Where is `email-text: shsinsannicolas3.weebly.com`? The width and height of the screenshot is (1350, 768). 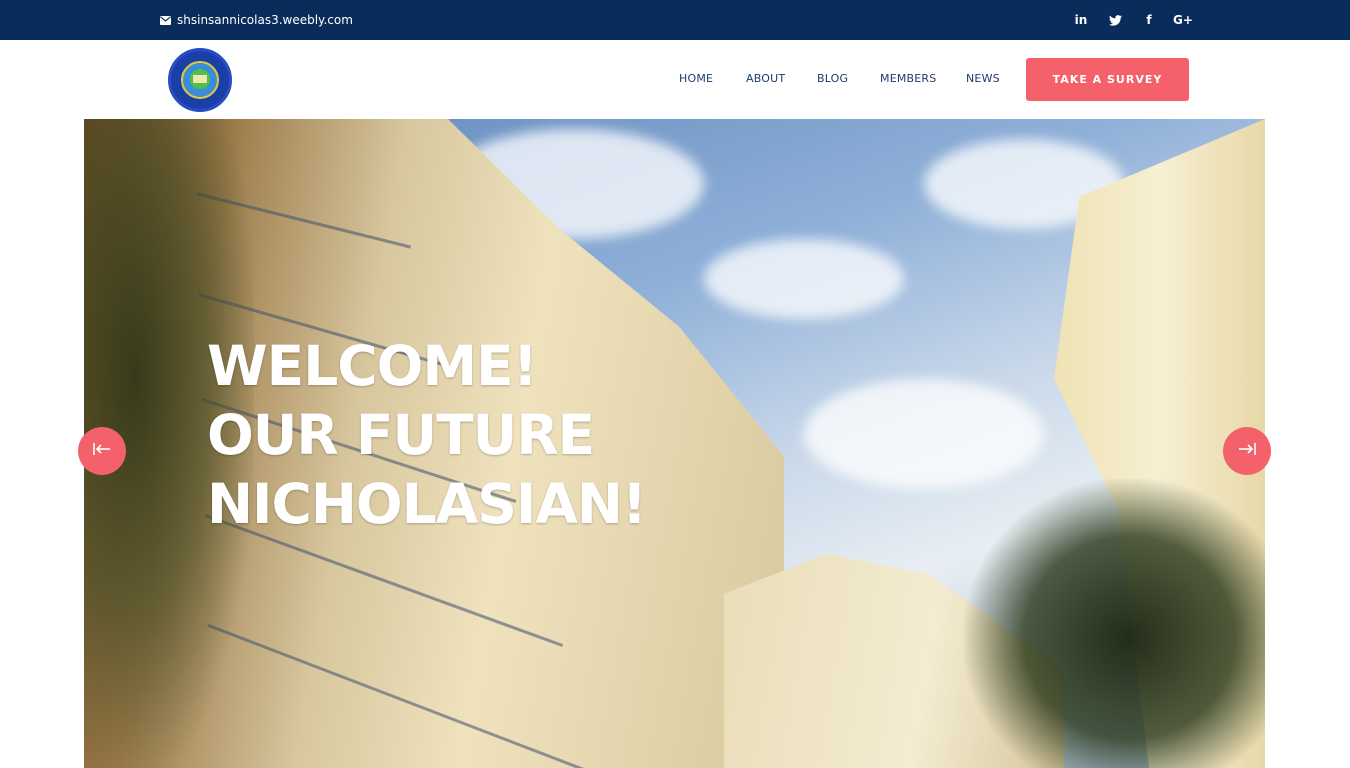
email-text: shsinsannicolas3.weebly.com is located at coordinates (265, 20).